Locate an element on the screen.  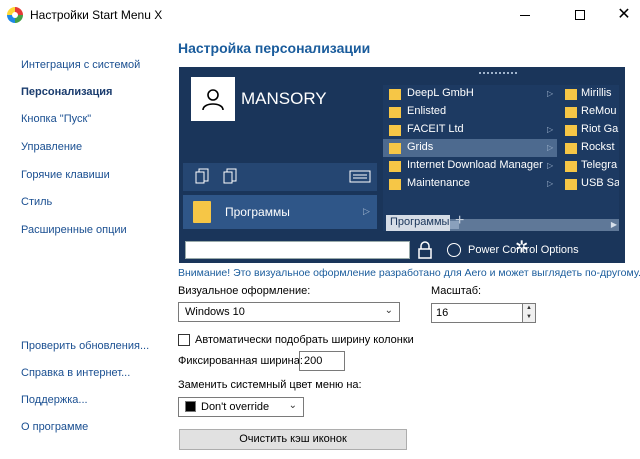
gear-icon: ✲ is located at coordinates (522, 247).